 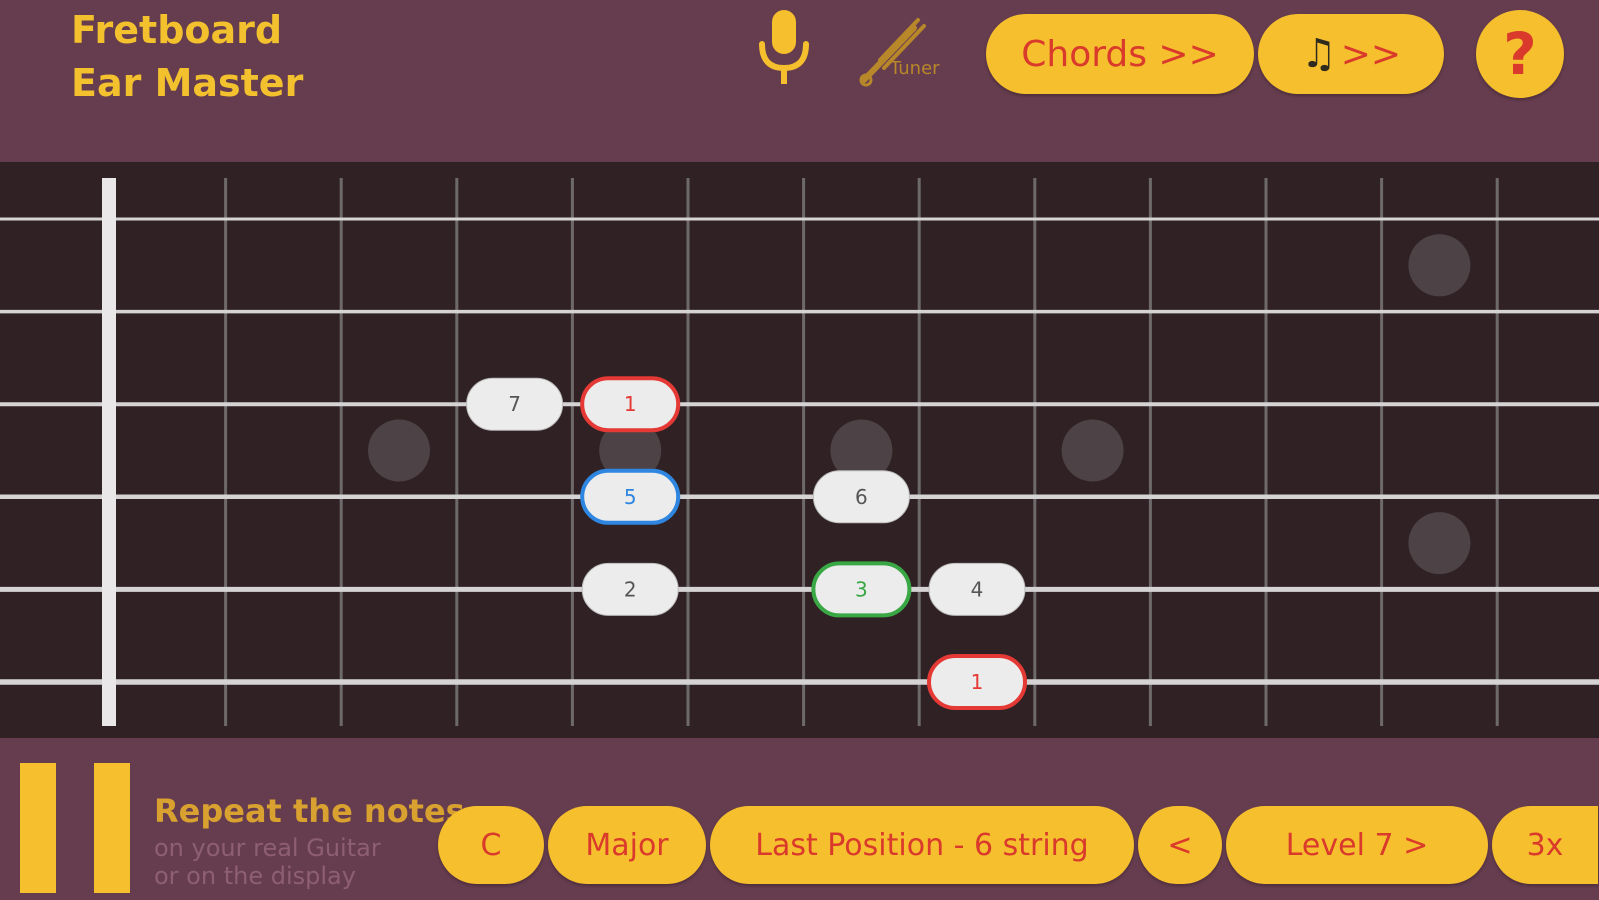 What do you see at coordinates (1371, 54) in the screenshot?
I see `notes-button-label: >>` at bounding box center [1371, 54].